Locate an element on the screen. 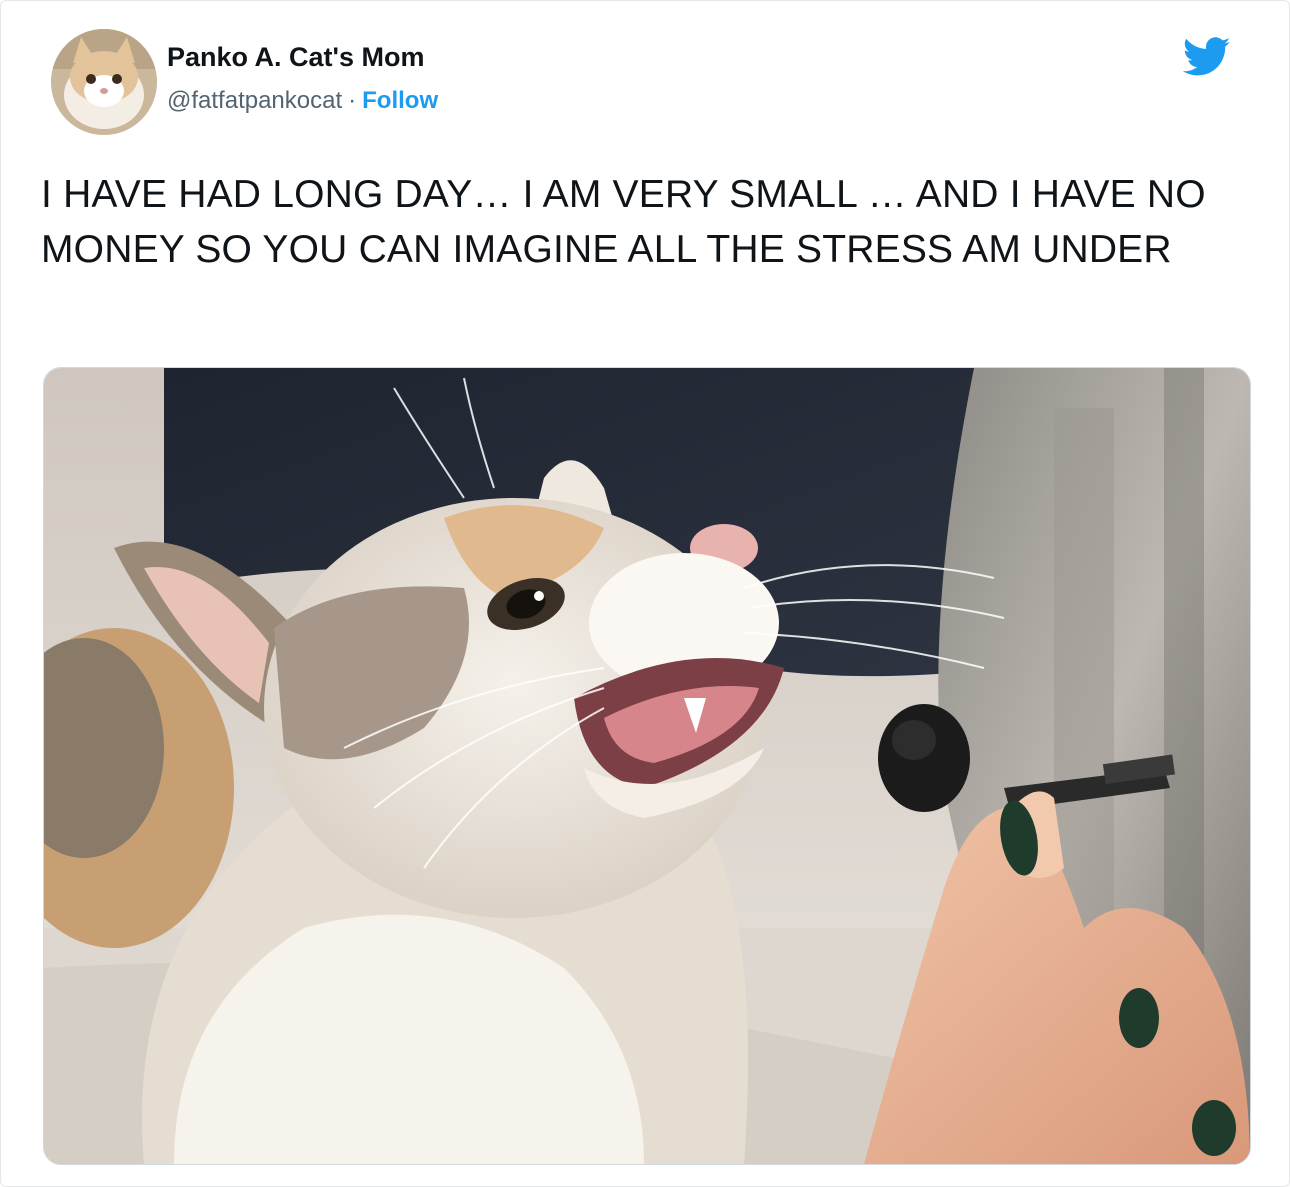  avatar is located at coordinates (104, 82).